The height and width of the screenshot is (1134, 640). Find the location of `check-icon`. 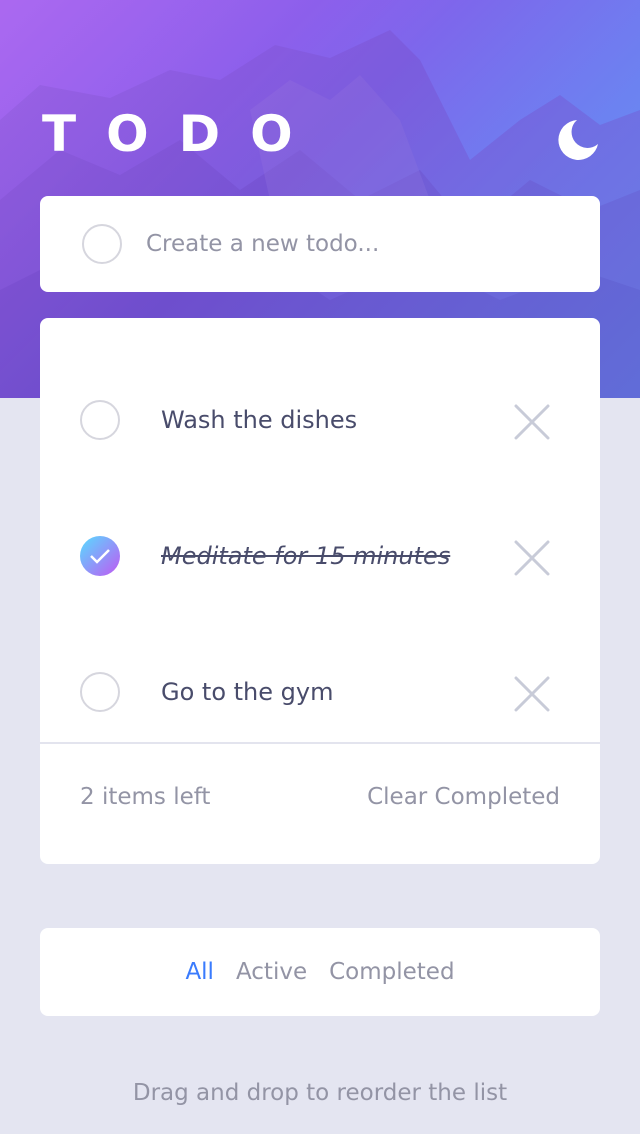

check-icon is located at coordinates (100, 556).